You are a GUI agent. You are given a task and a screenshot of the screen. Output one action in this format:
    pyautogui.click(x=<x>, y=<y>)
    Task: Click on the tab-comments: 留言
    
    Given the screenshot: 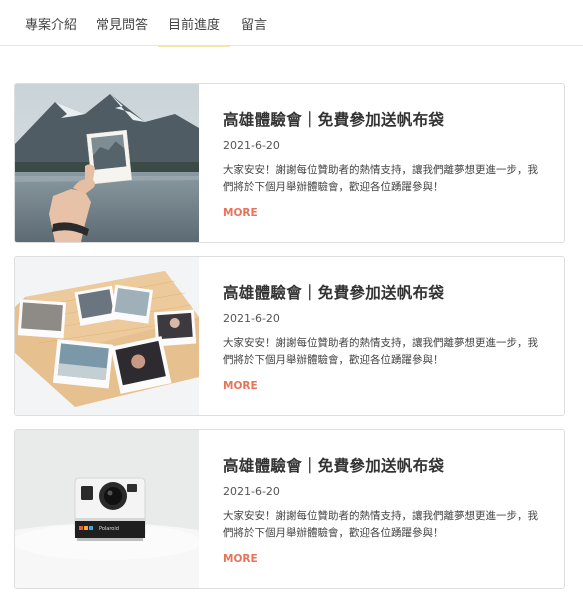 What is the action you would take?
    pyautogui.click(x=254, y=23)
    